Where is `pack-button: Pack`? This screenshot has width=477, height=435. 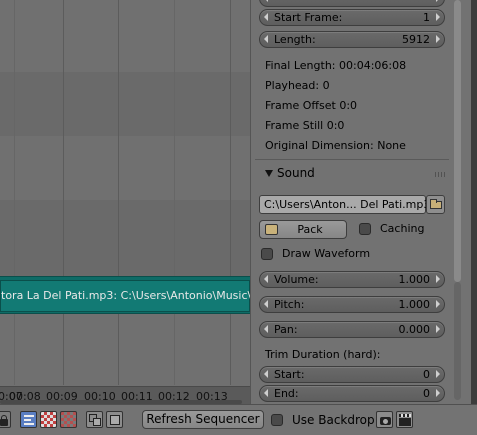 pack-button: Pack is located at coordinates (303, 229).